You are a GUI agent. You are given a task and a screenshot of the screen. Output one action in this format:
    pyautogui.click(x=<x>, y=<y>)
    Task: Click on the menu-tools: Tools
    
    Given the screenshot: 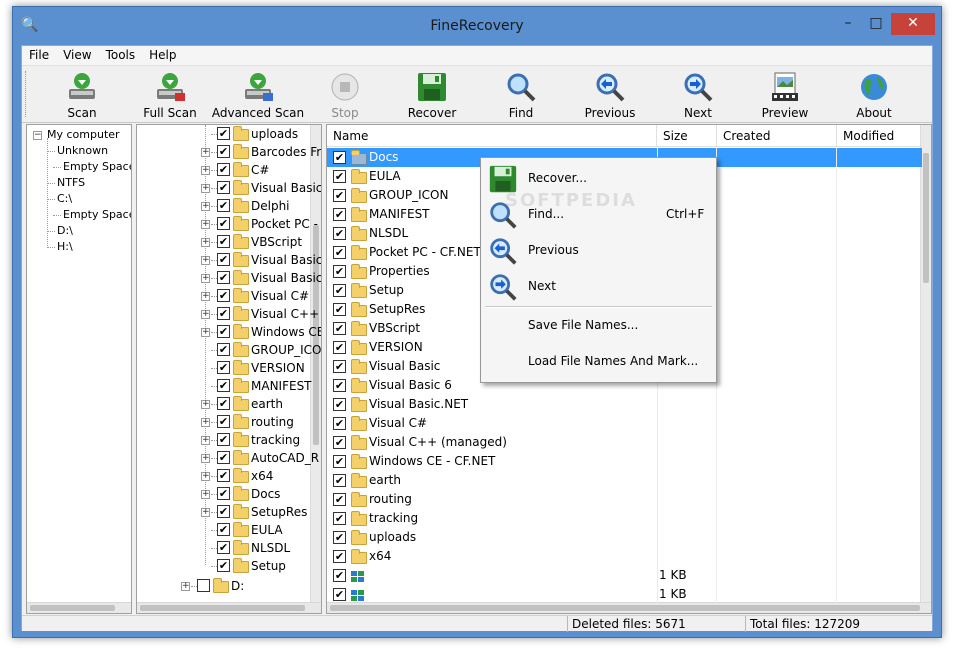 What is the action you would take?
    pyautogui.click(x=121, y=55)
    